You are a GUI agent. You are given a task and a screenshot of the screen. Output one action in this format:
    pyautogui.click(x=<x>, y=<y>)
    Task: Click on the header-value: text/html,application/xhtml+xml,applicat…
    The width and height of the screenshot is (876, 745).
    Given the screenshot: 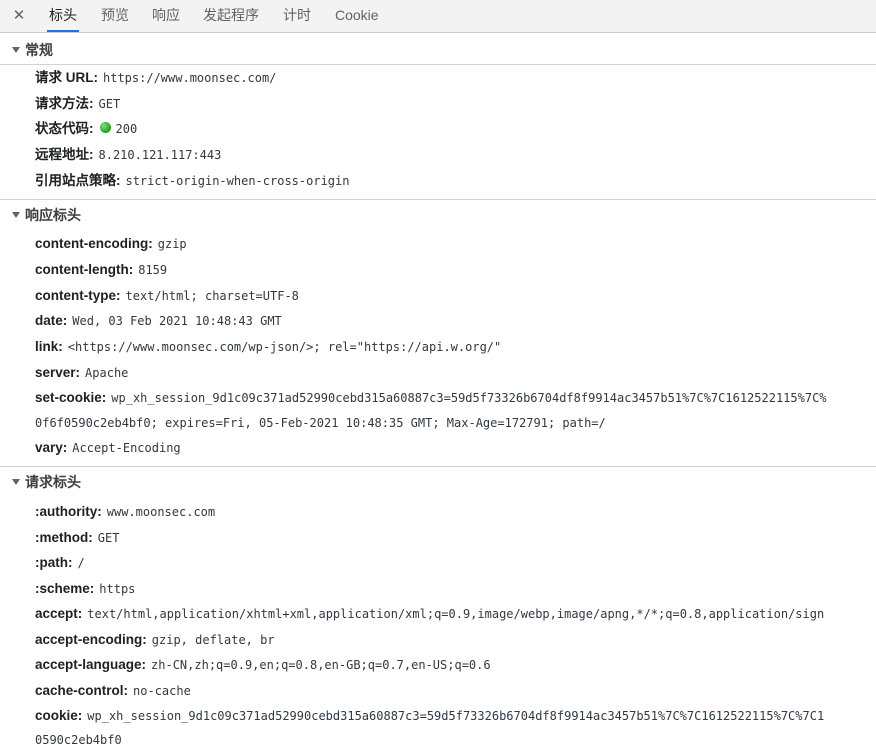 What is the action you would take?
    pyautogui.click(x=456, y=614)
    